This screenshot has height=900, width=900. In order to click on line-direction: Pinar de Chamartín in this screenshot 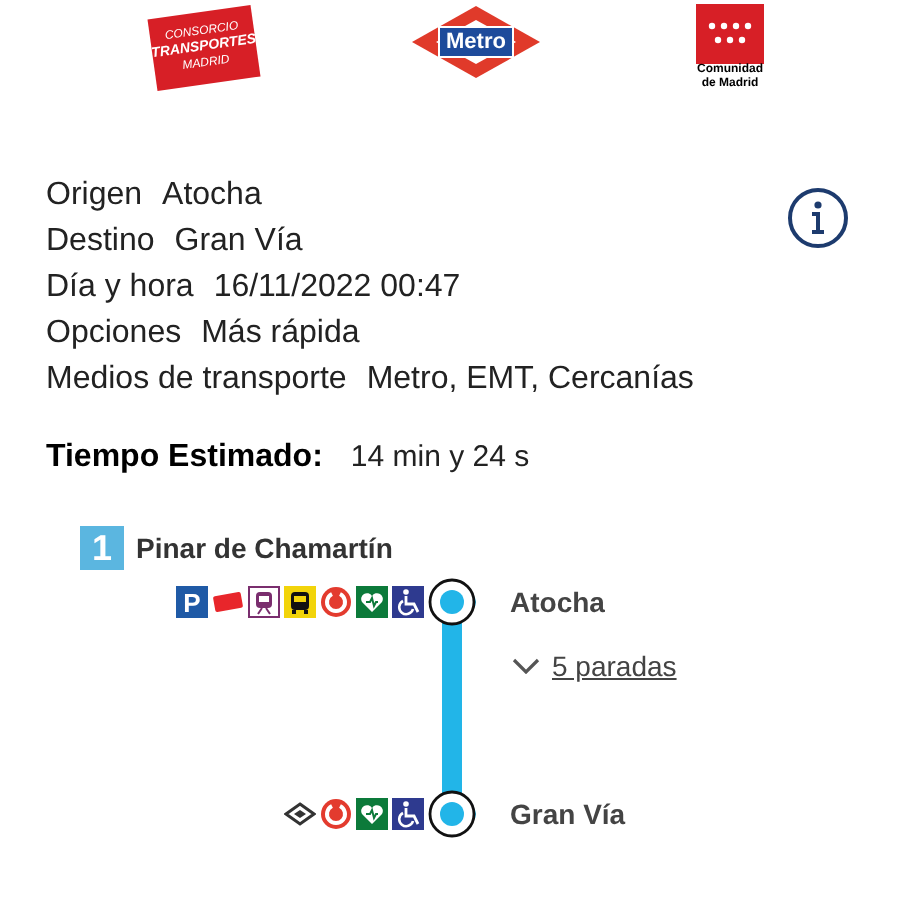, I will do `click(264, 548)`.